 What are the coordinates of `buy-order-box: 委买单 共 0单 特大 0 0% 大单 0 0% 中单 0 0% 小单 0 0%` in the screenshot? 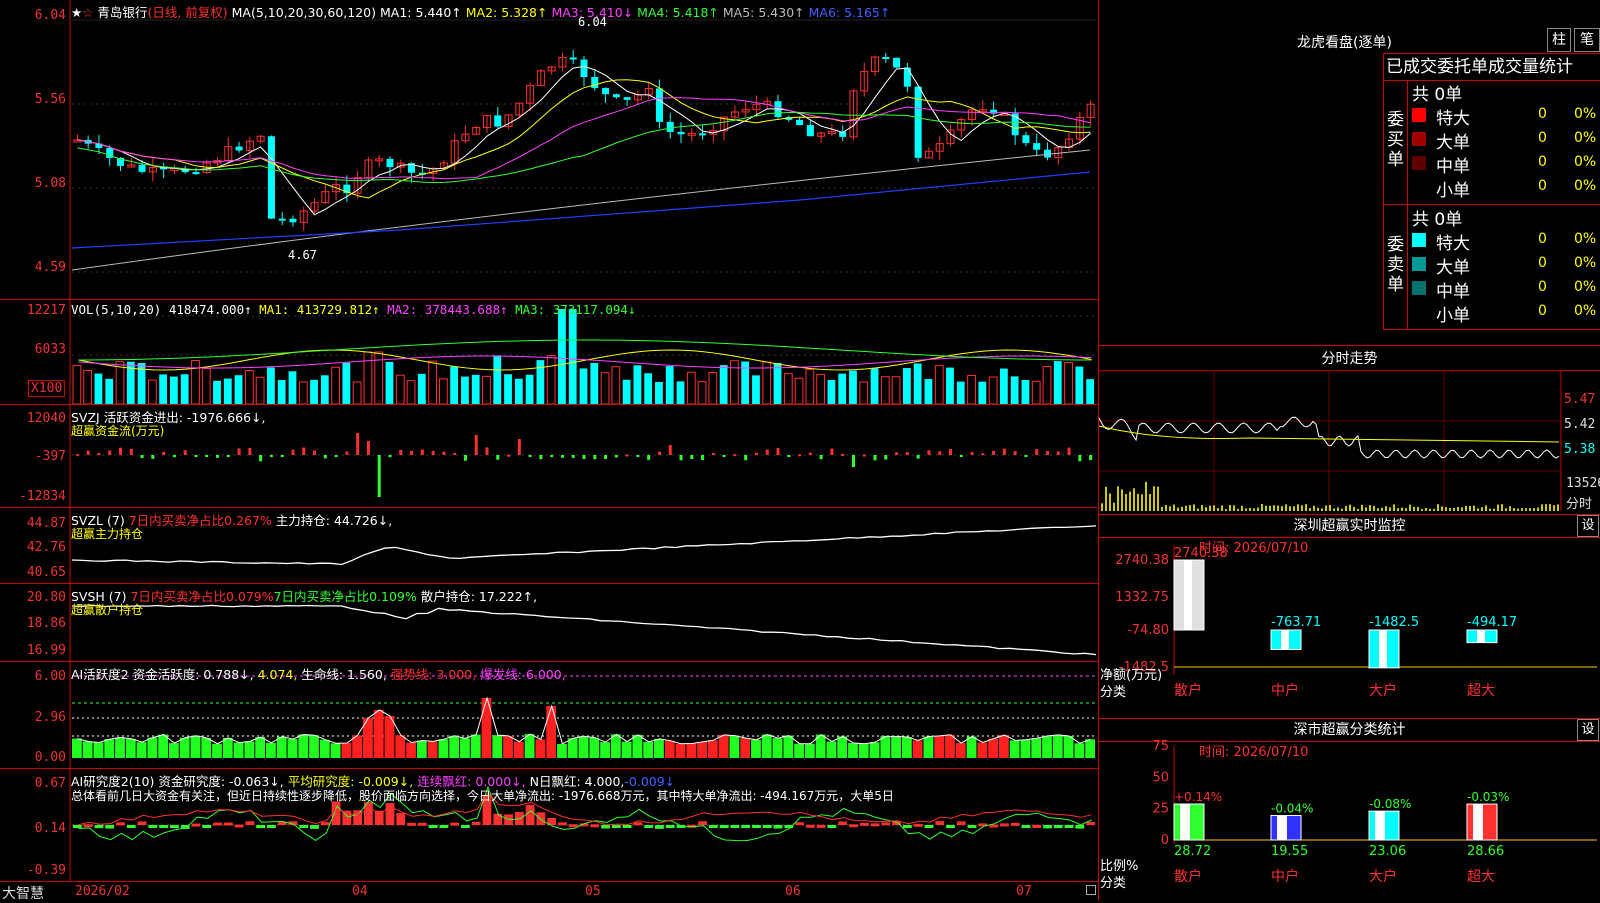 It's located at (1491, 142).